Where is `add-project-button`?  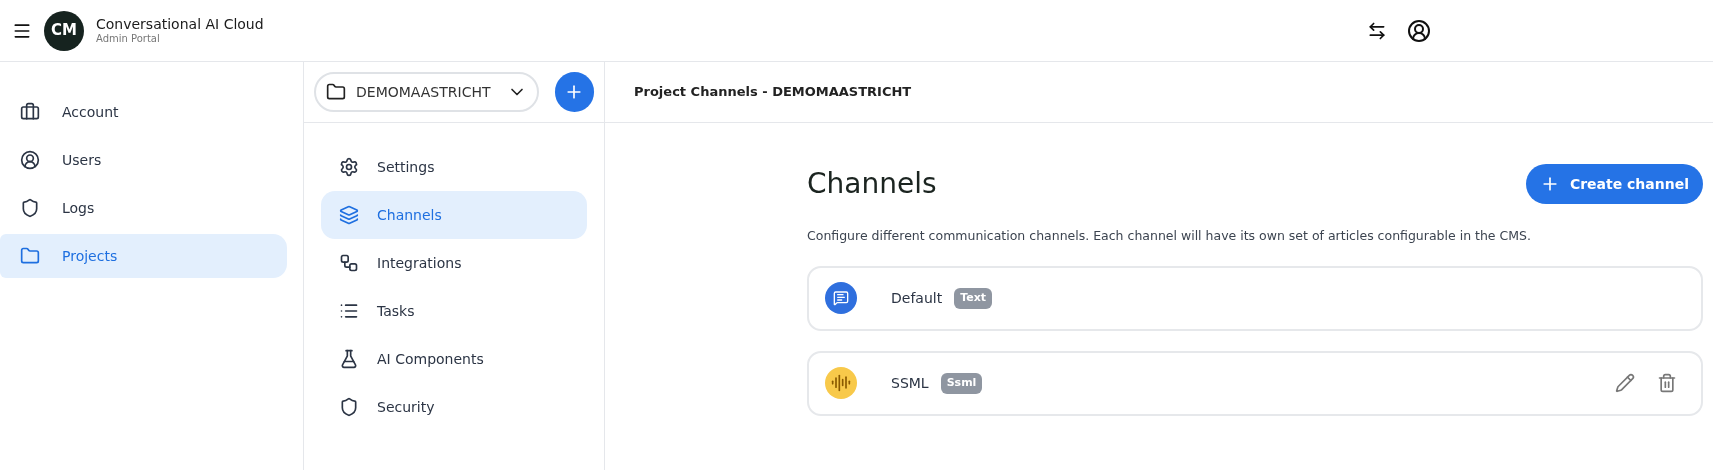
add-project-button is located at coordinates (574, 92).